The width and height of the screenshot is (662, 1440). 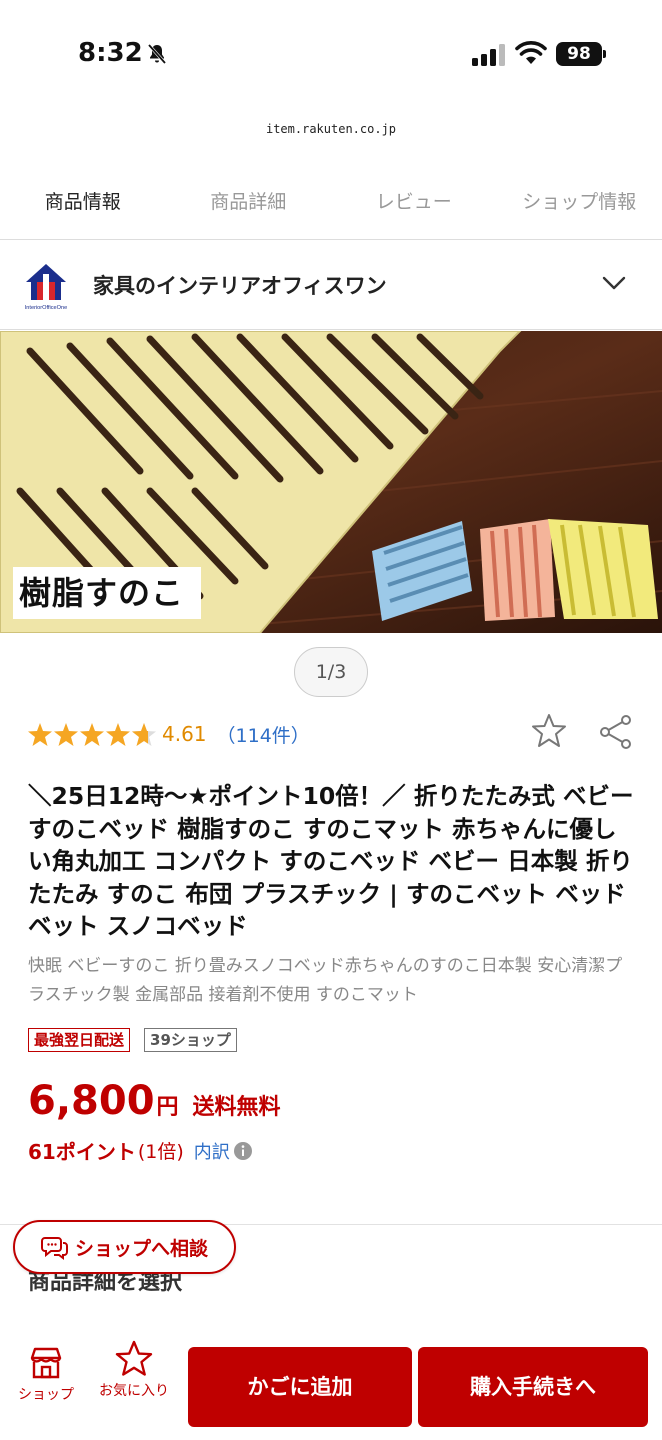 I want to click on tab-reviews: レビュー, so click(x=414, y=204).